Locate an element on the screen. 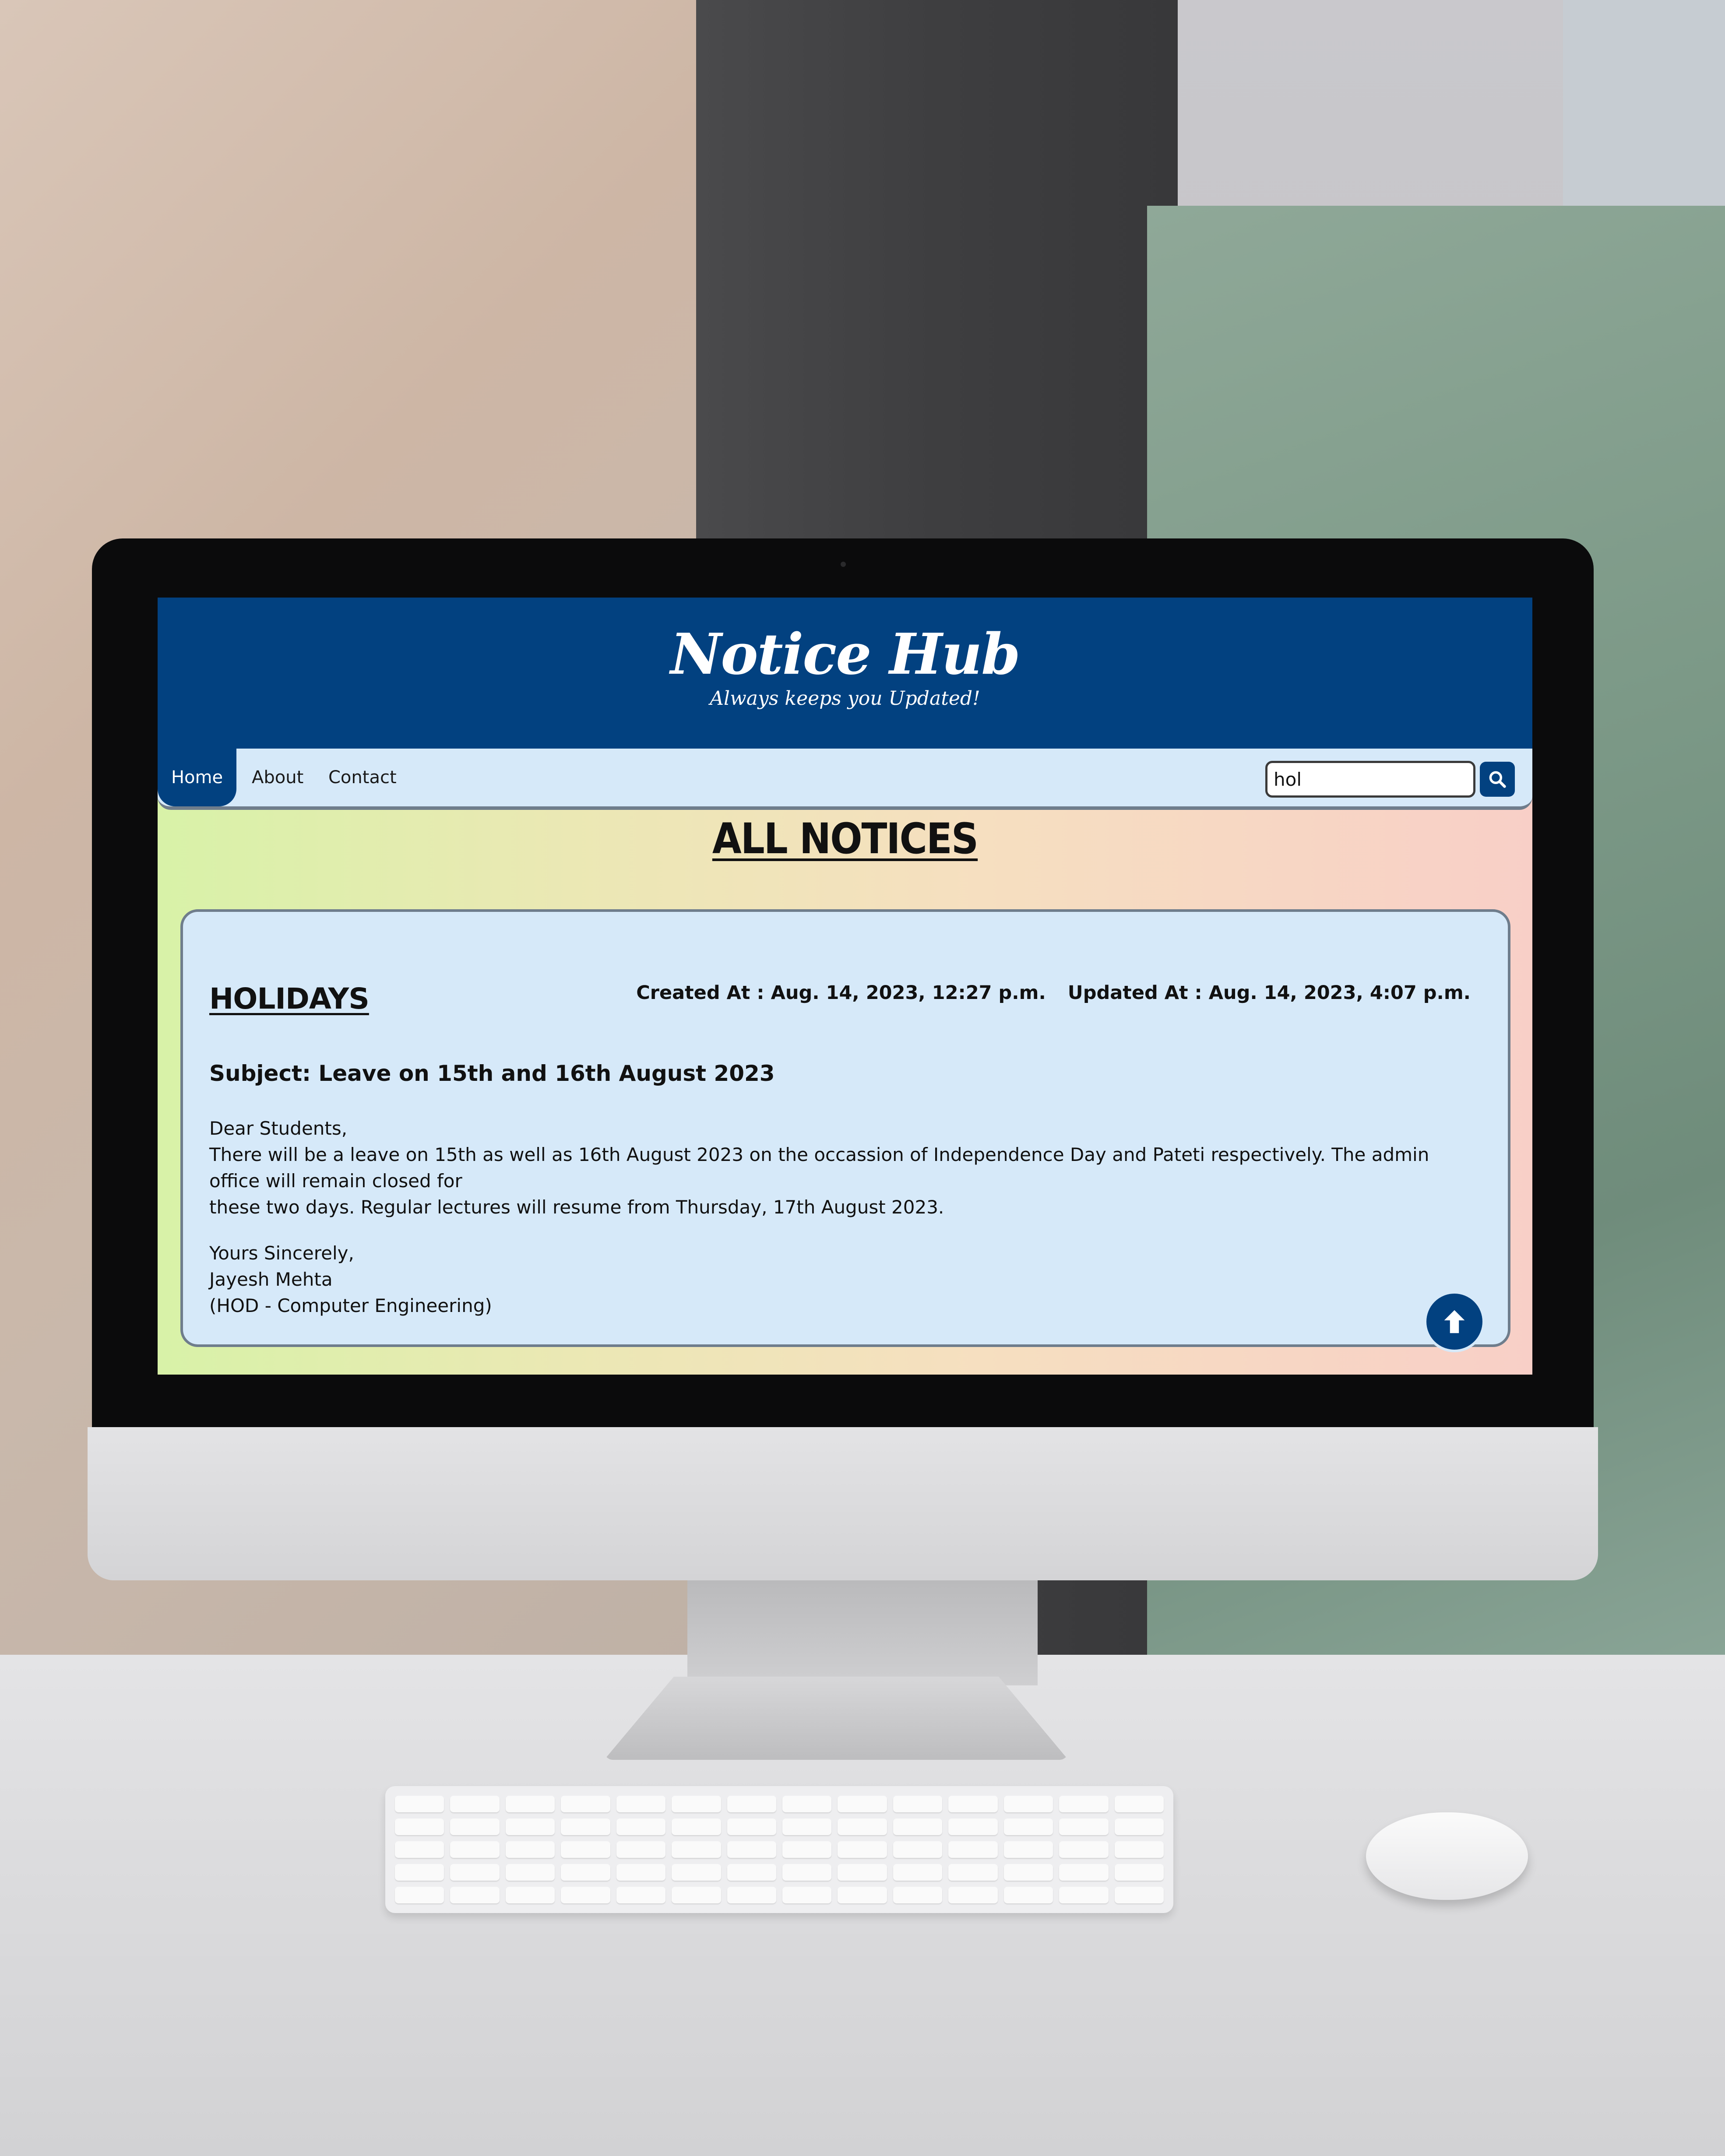 This screenshot has width=1725, height=2156. arrow-up-icon is located at coordinates (1454, 1321).